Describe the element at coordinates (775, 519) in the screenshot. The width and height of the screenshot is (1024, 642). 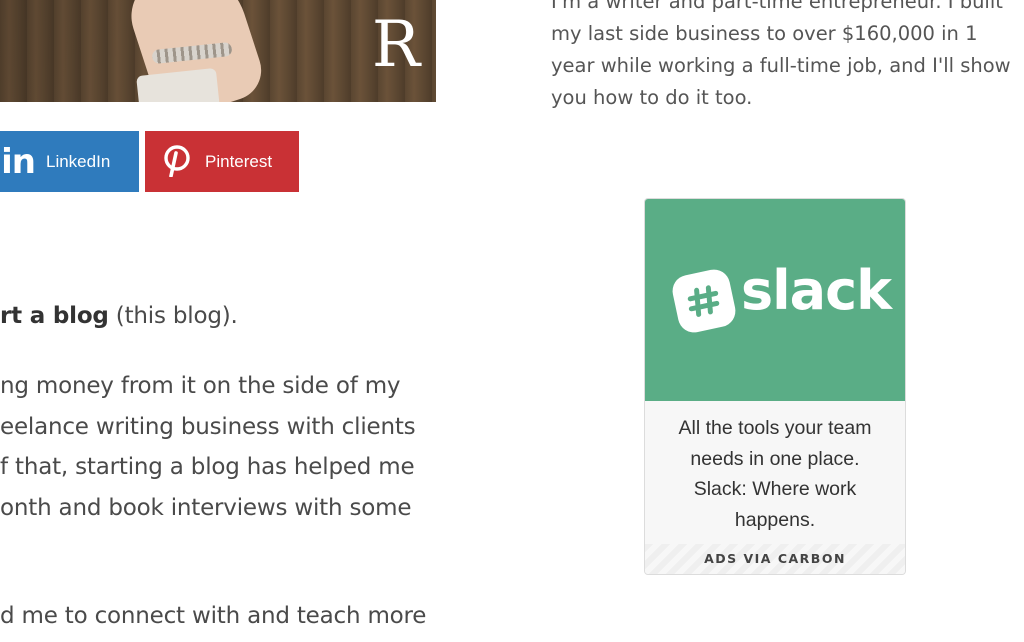
I see `ad-text-line: happens.` at that location.